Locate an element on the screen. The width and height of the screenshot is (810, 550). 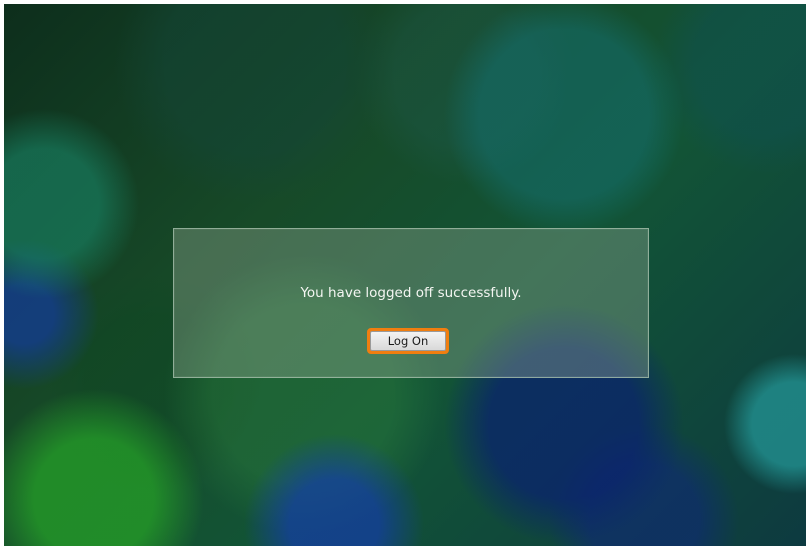
logon-button: Log On is located at coordinates (408, 341).